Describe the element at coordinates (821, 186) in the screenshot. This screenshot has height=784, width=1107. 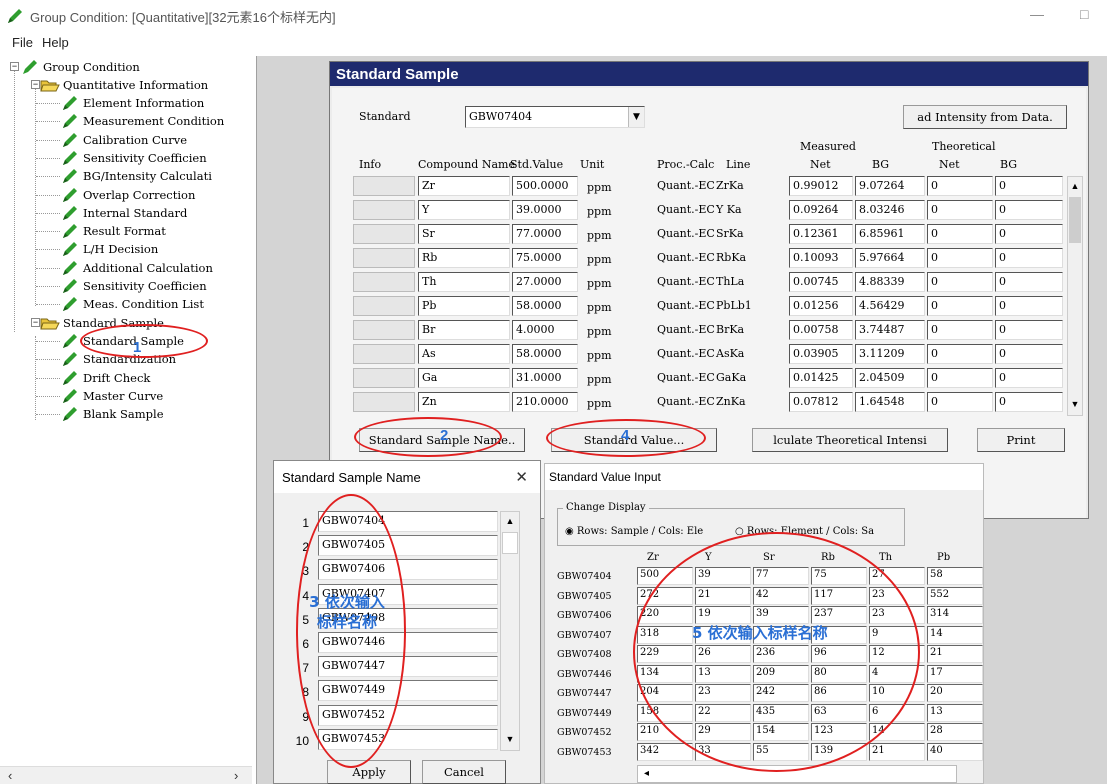
I see `measured-net-input: 0.99012` at that location.